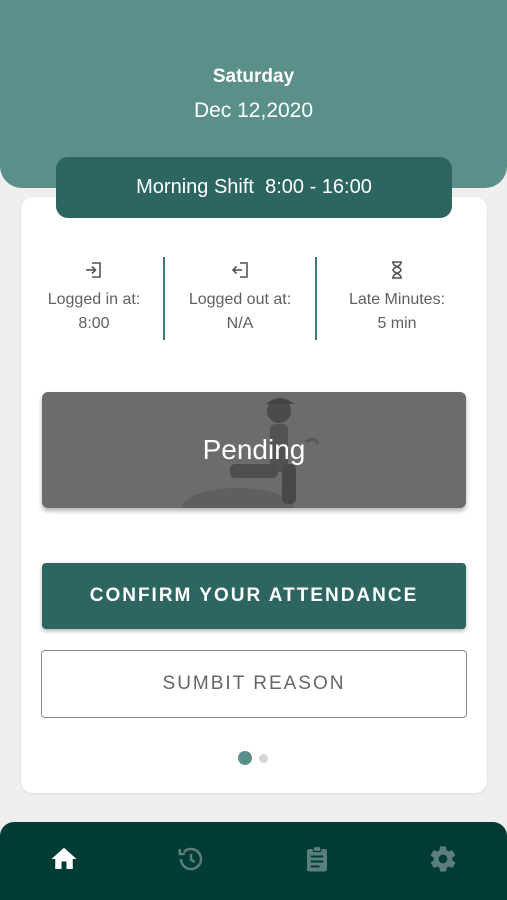  I want to click on logout-icon, so click(240, 270).